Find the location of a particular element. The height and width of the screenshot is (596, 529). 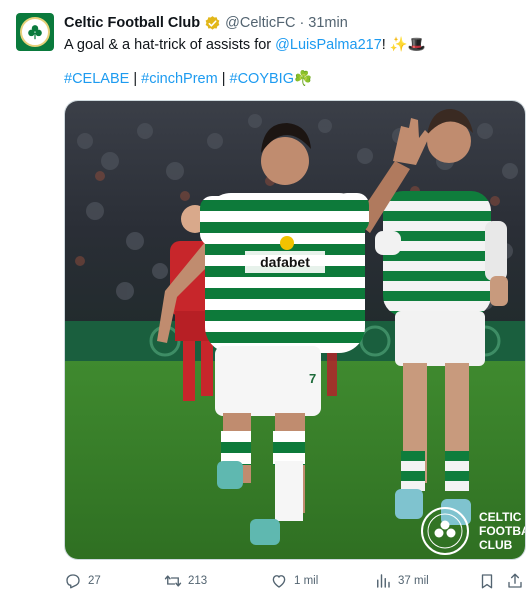

like-count: 1 mil is located at coordinates (306, 581).